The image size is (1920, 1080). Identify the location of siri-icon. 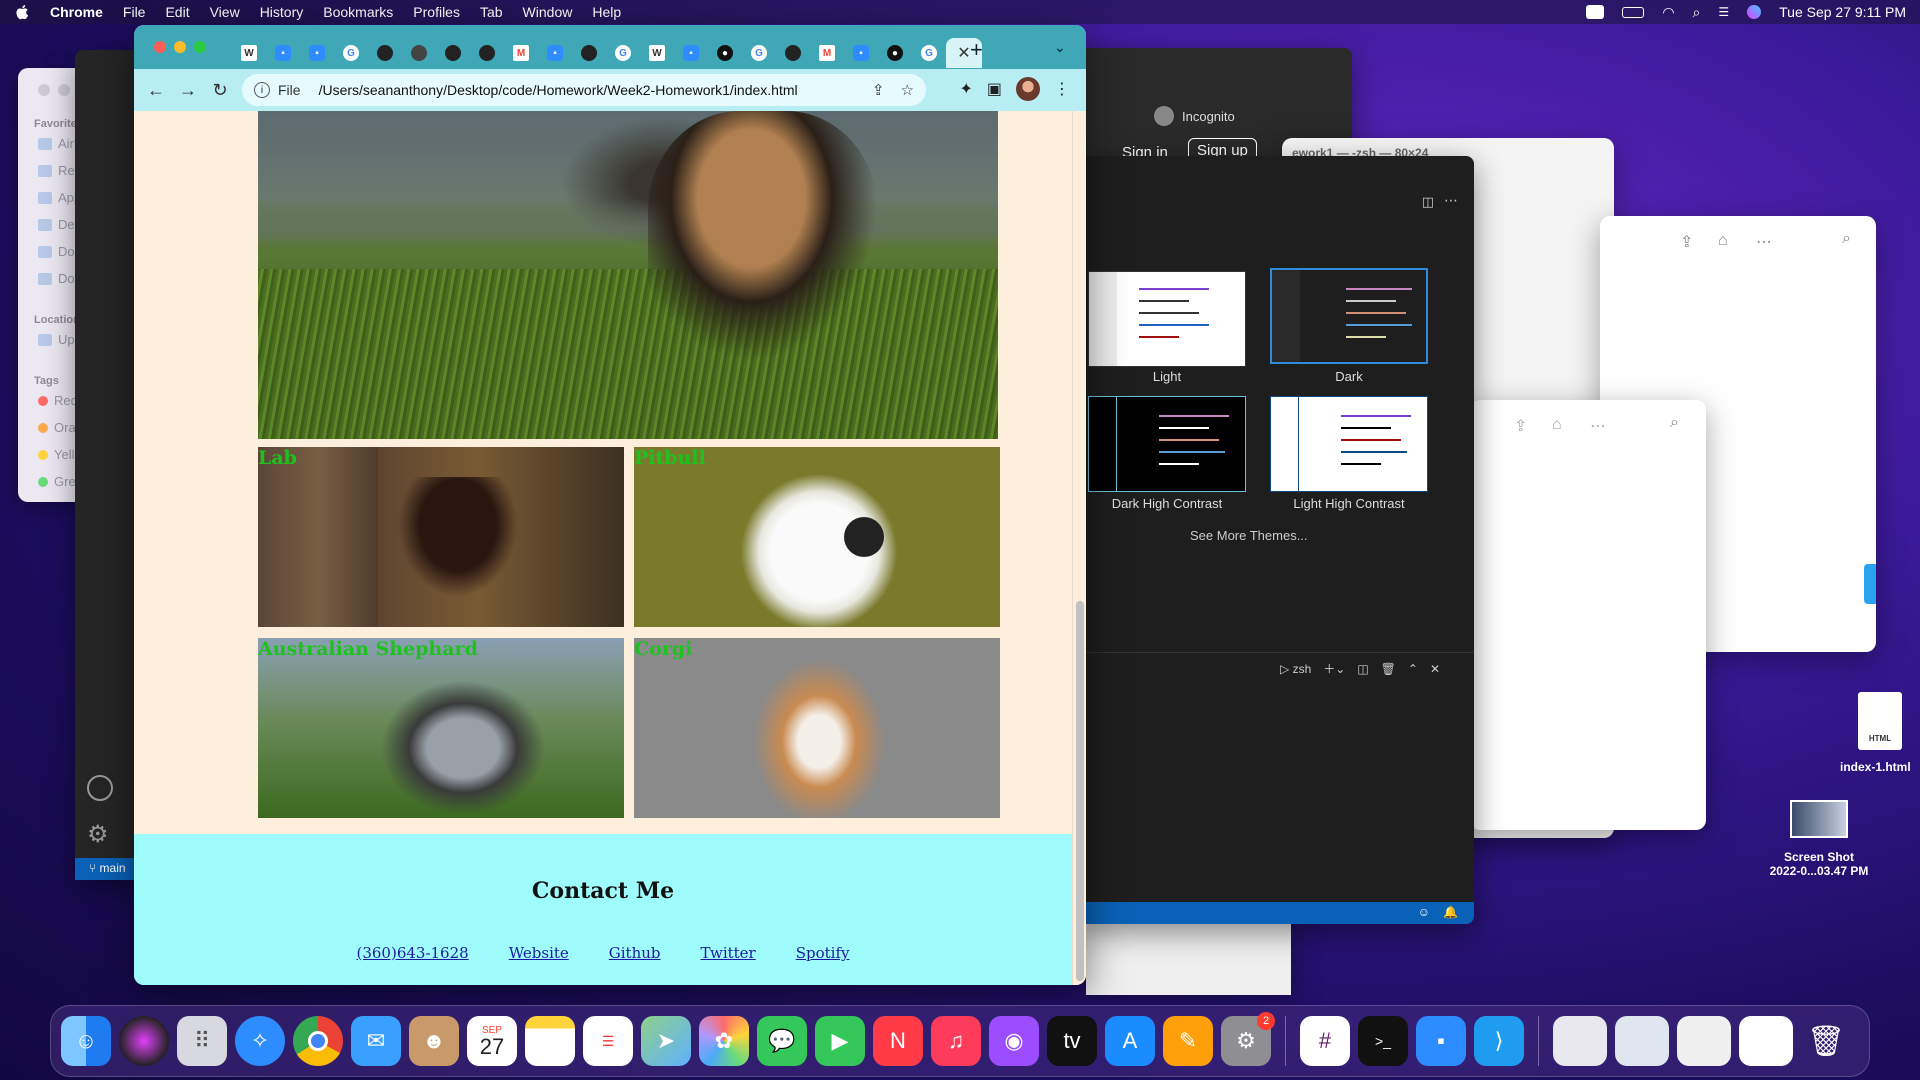
(1754, 12).